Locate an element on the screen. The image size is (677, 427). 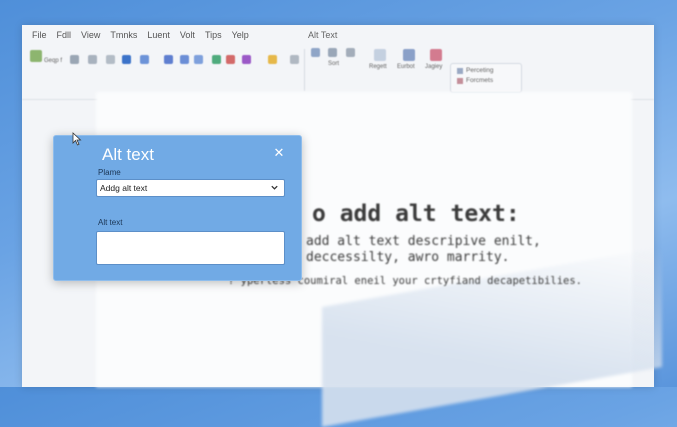
alt-text-dialog: Alt text ✕ Plame Addg alt text Alt text is located at coordinates (177, 208).